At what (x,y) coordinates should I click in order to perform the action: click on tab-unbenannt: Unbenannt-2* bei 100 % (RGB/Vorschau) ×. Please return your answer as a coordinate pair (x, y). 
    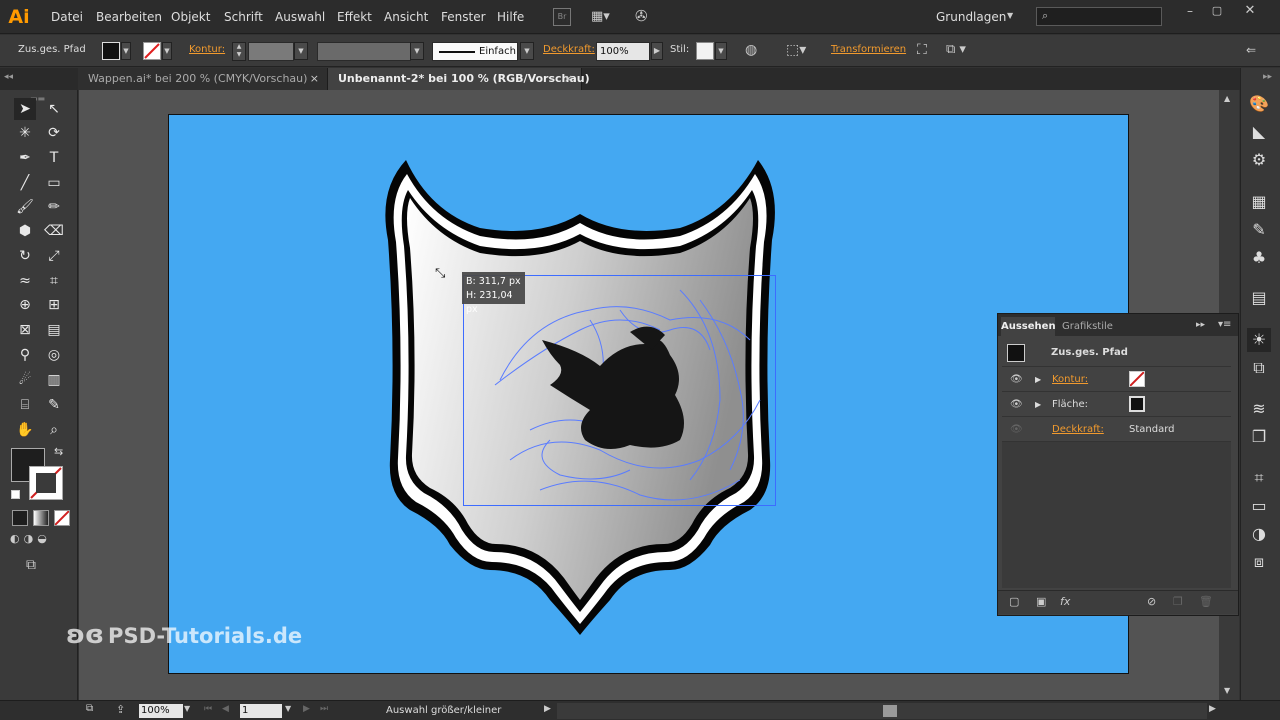
    Looking at the image, I should click on (459, 79).